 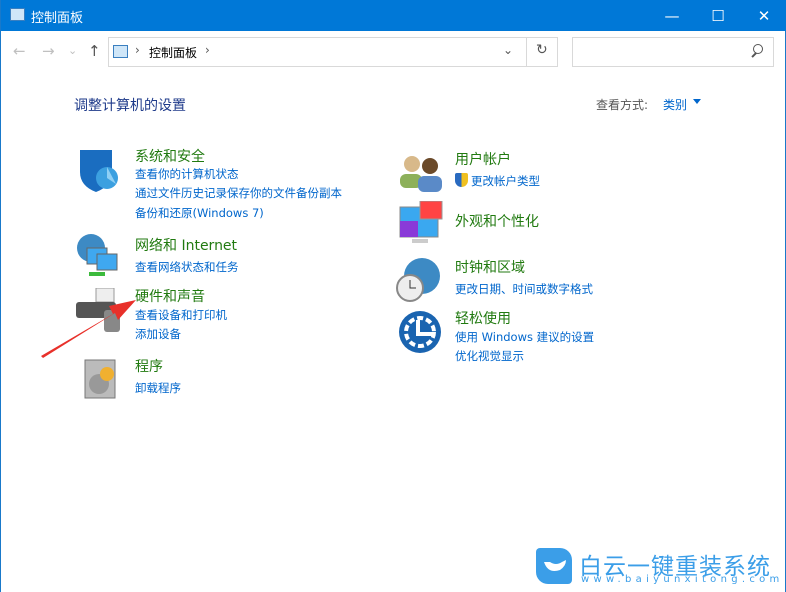 I want to click on category-network-internet: 网络和 Internet, so click(x=186, y=245).